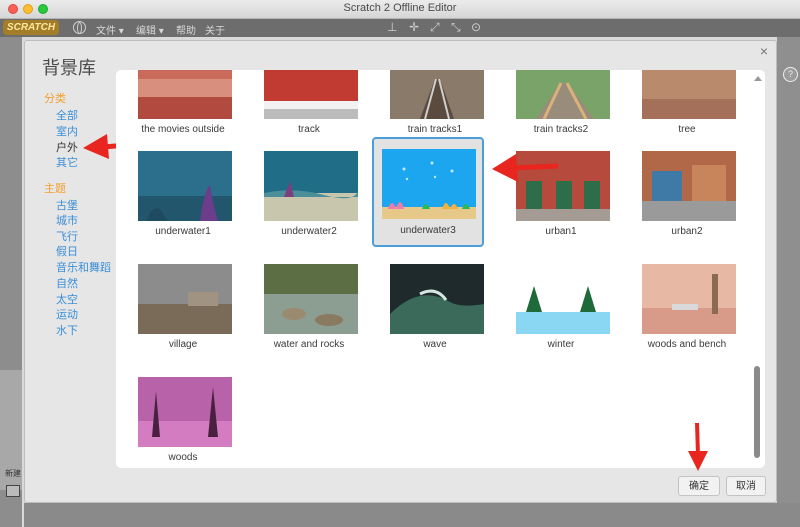 The height and width of the screenshot is (527, 800). Describe the element at coordinates (561, 344) in the screenshot. I see `backdrop-label: winter` at that location.